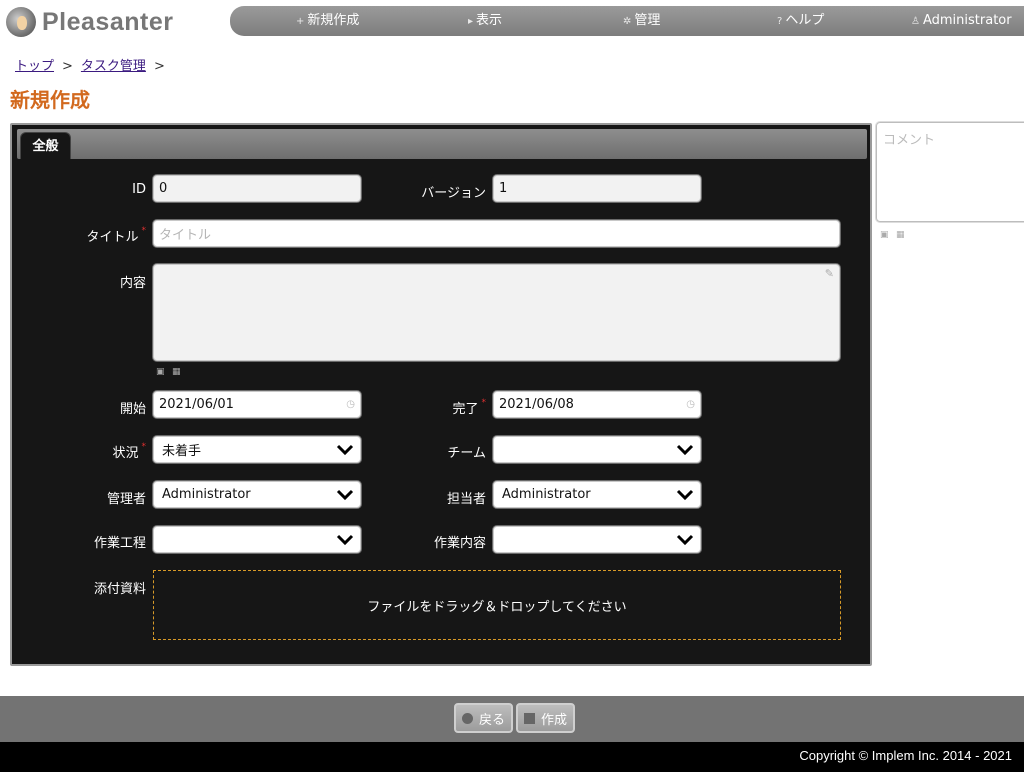 This screenshot has height=772, width=1024. I want to click on team-select, so click(597, 449).